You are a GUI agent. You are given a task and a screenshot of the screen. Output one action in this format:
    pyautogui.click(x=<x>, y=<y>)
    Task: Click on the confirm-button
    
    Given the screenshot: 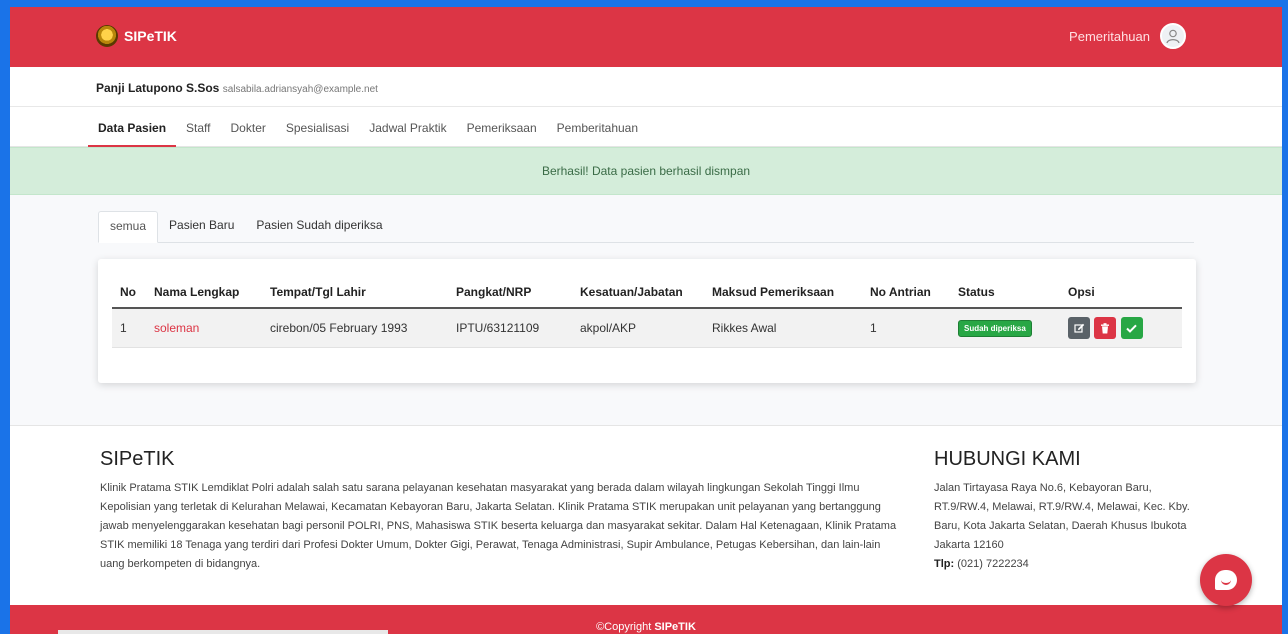 What is the action you would take?
    pyautogui.click(x=1131, y=328)
    